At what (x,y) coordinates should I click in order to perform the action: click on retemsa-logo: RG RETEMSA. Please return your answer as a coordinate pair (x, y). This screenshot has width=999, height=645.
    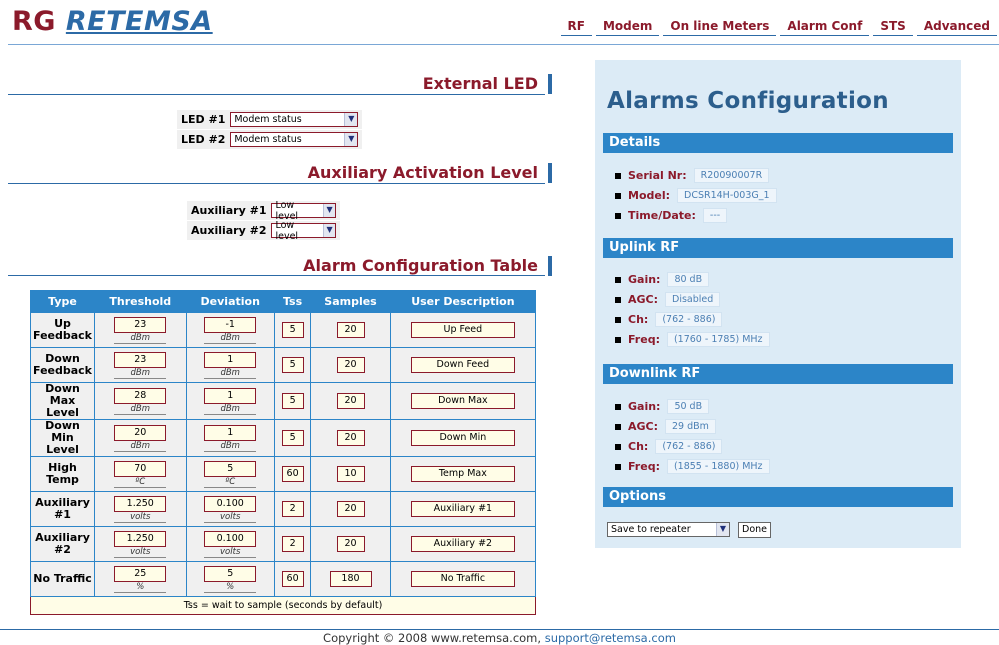
    Looking at the image, I should click on (112, 21).